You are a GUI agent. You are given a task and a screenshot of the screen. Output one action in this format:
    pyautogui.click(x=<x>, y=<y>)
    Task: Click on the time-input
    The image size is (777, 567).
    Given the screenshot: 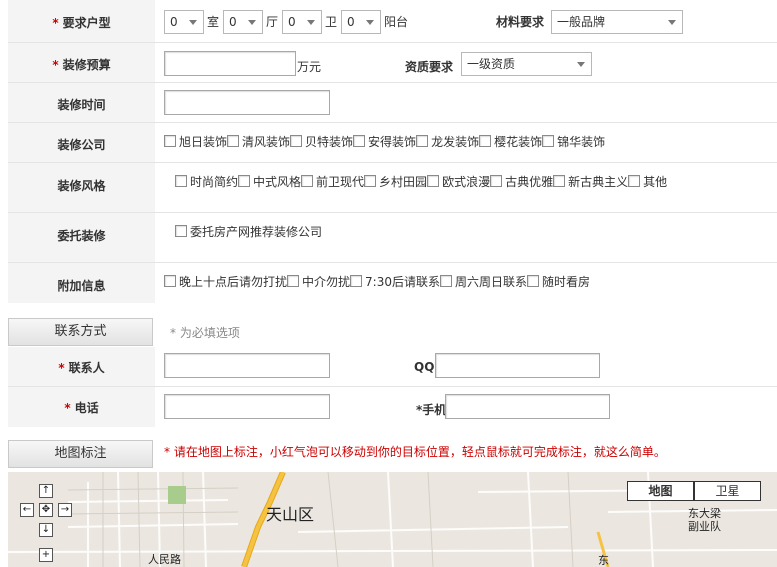 What is the action you would take?
    pyautogui.click(x=247, y=102)
    